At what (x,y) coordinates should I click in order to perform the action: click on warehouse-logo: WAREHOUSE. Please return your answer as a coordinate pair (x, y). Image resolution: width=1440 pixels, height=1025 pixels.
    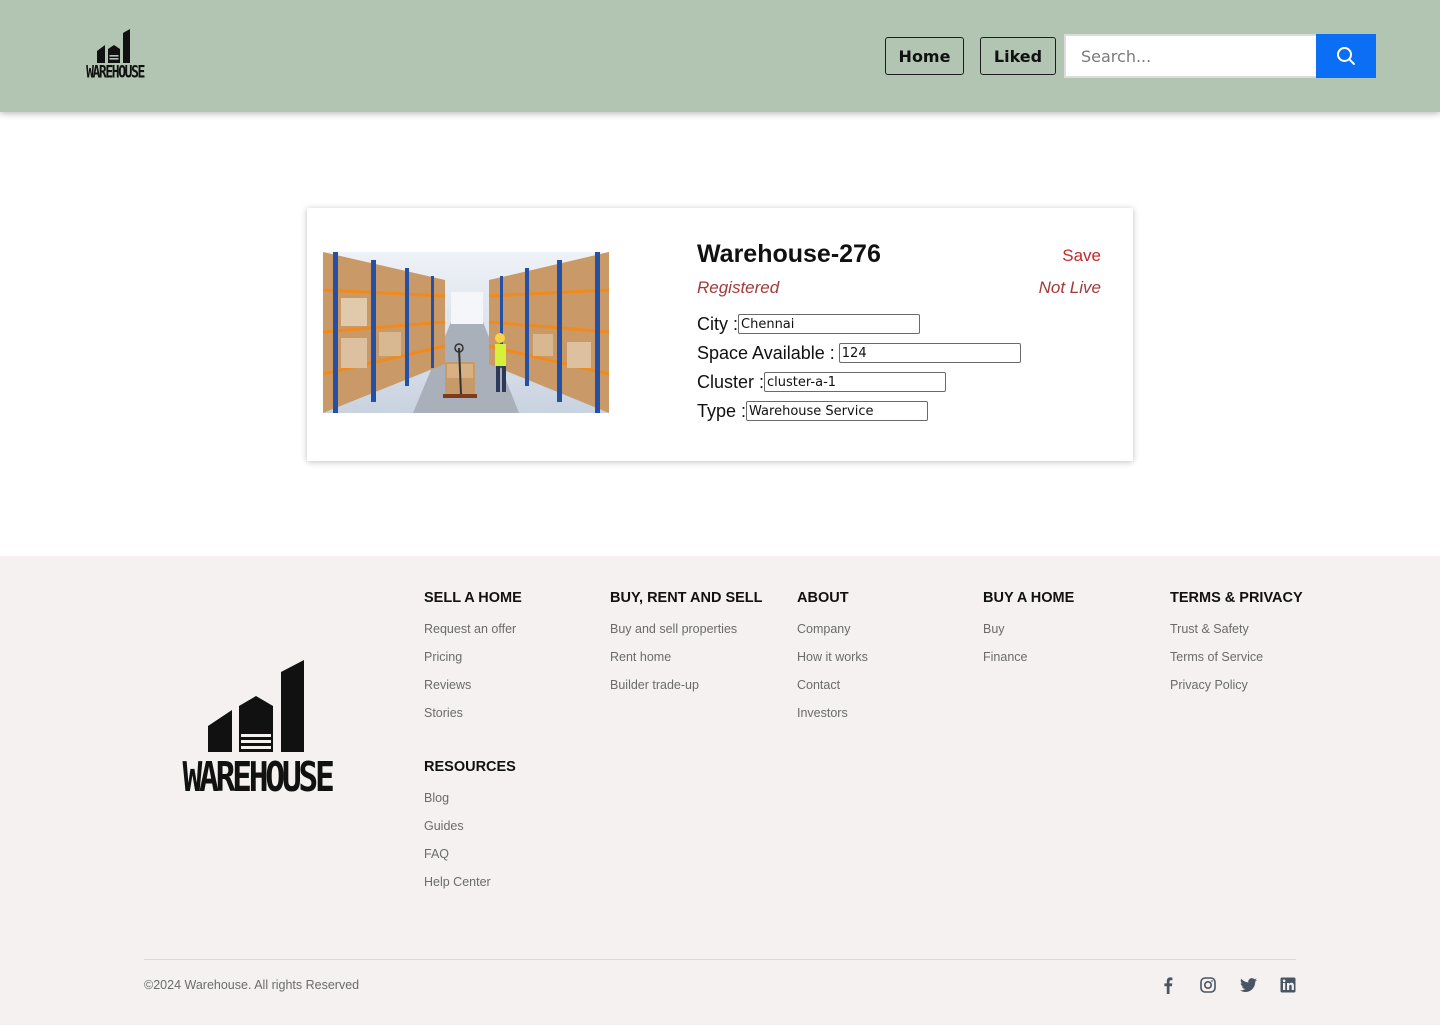
    Looking at the image, I should click on (115, 56).